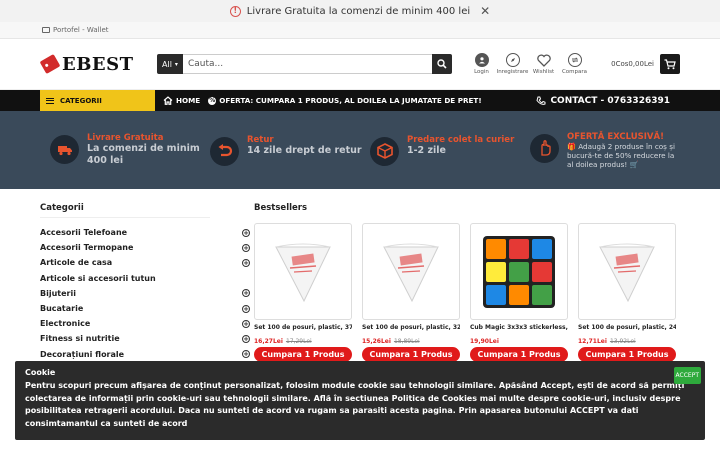  What do you see at coordinates (406, 341) in the screenshot?
I see `price-old: 18,89Lei` at bounding box center [406, 341].